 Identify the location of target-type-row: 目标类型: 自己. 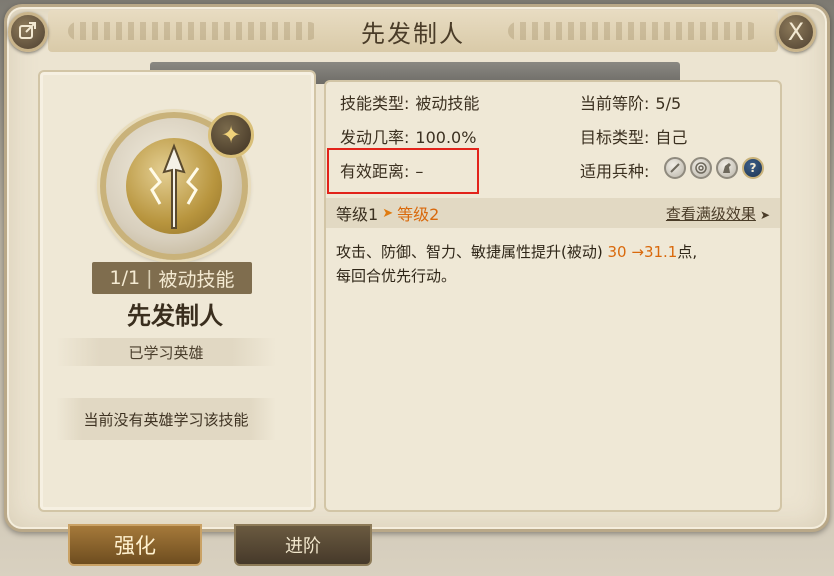
(633, 136).